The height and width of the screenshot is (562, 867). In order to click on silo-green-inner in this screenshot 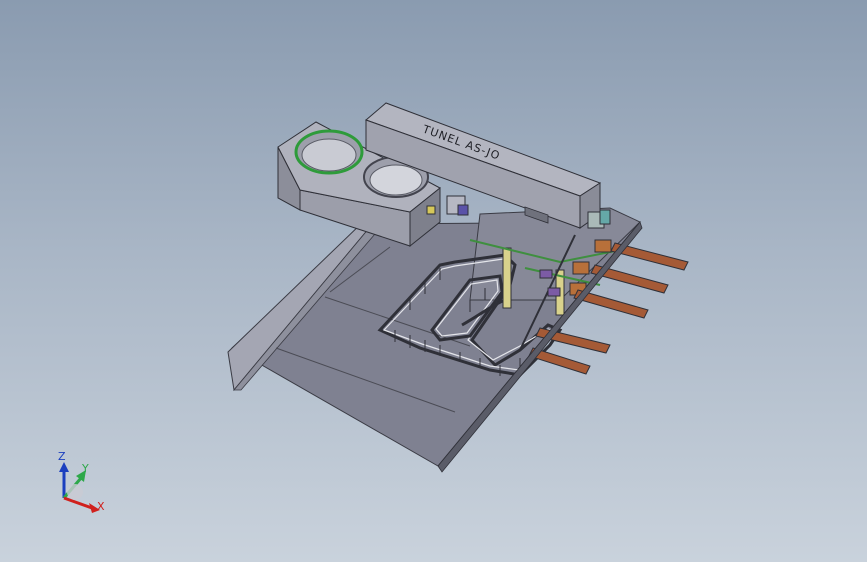, I will do `click(329, 155)`.